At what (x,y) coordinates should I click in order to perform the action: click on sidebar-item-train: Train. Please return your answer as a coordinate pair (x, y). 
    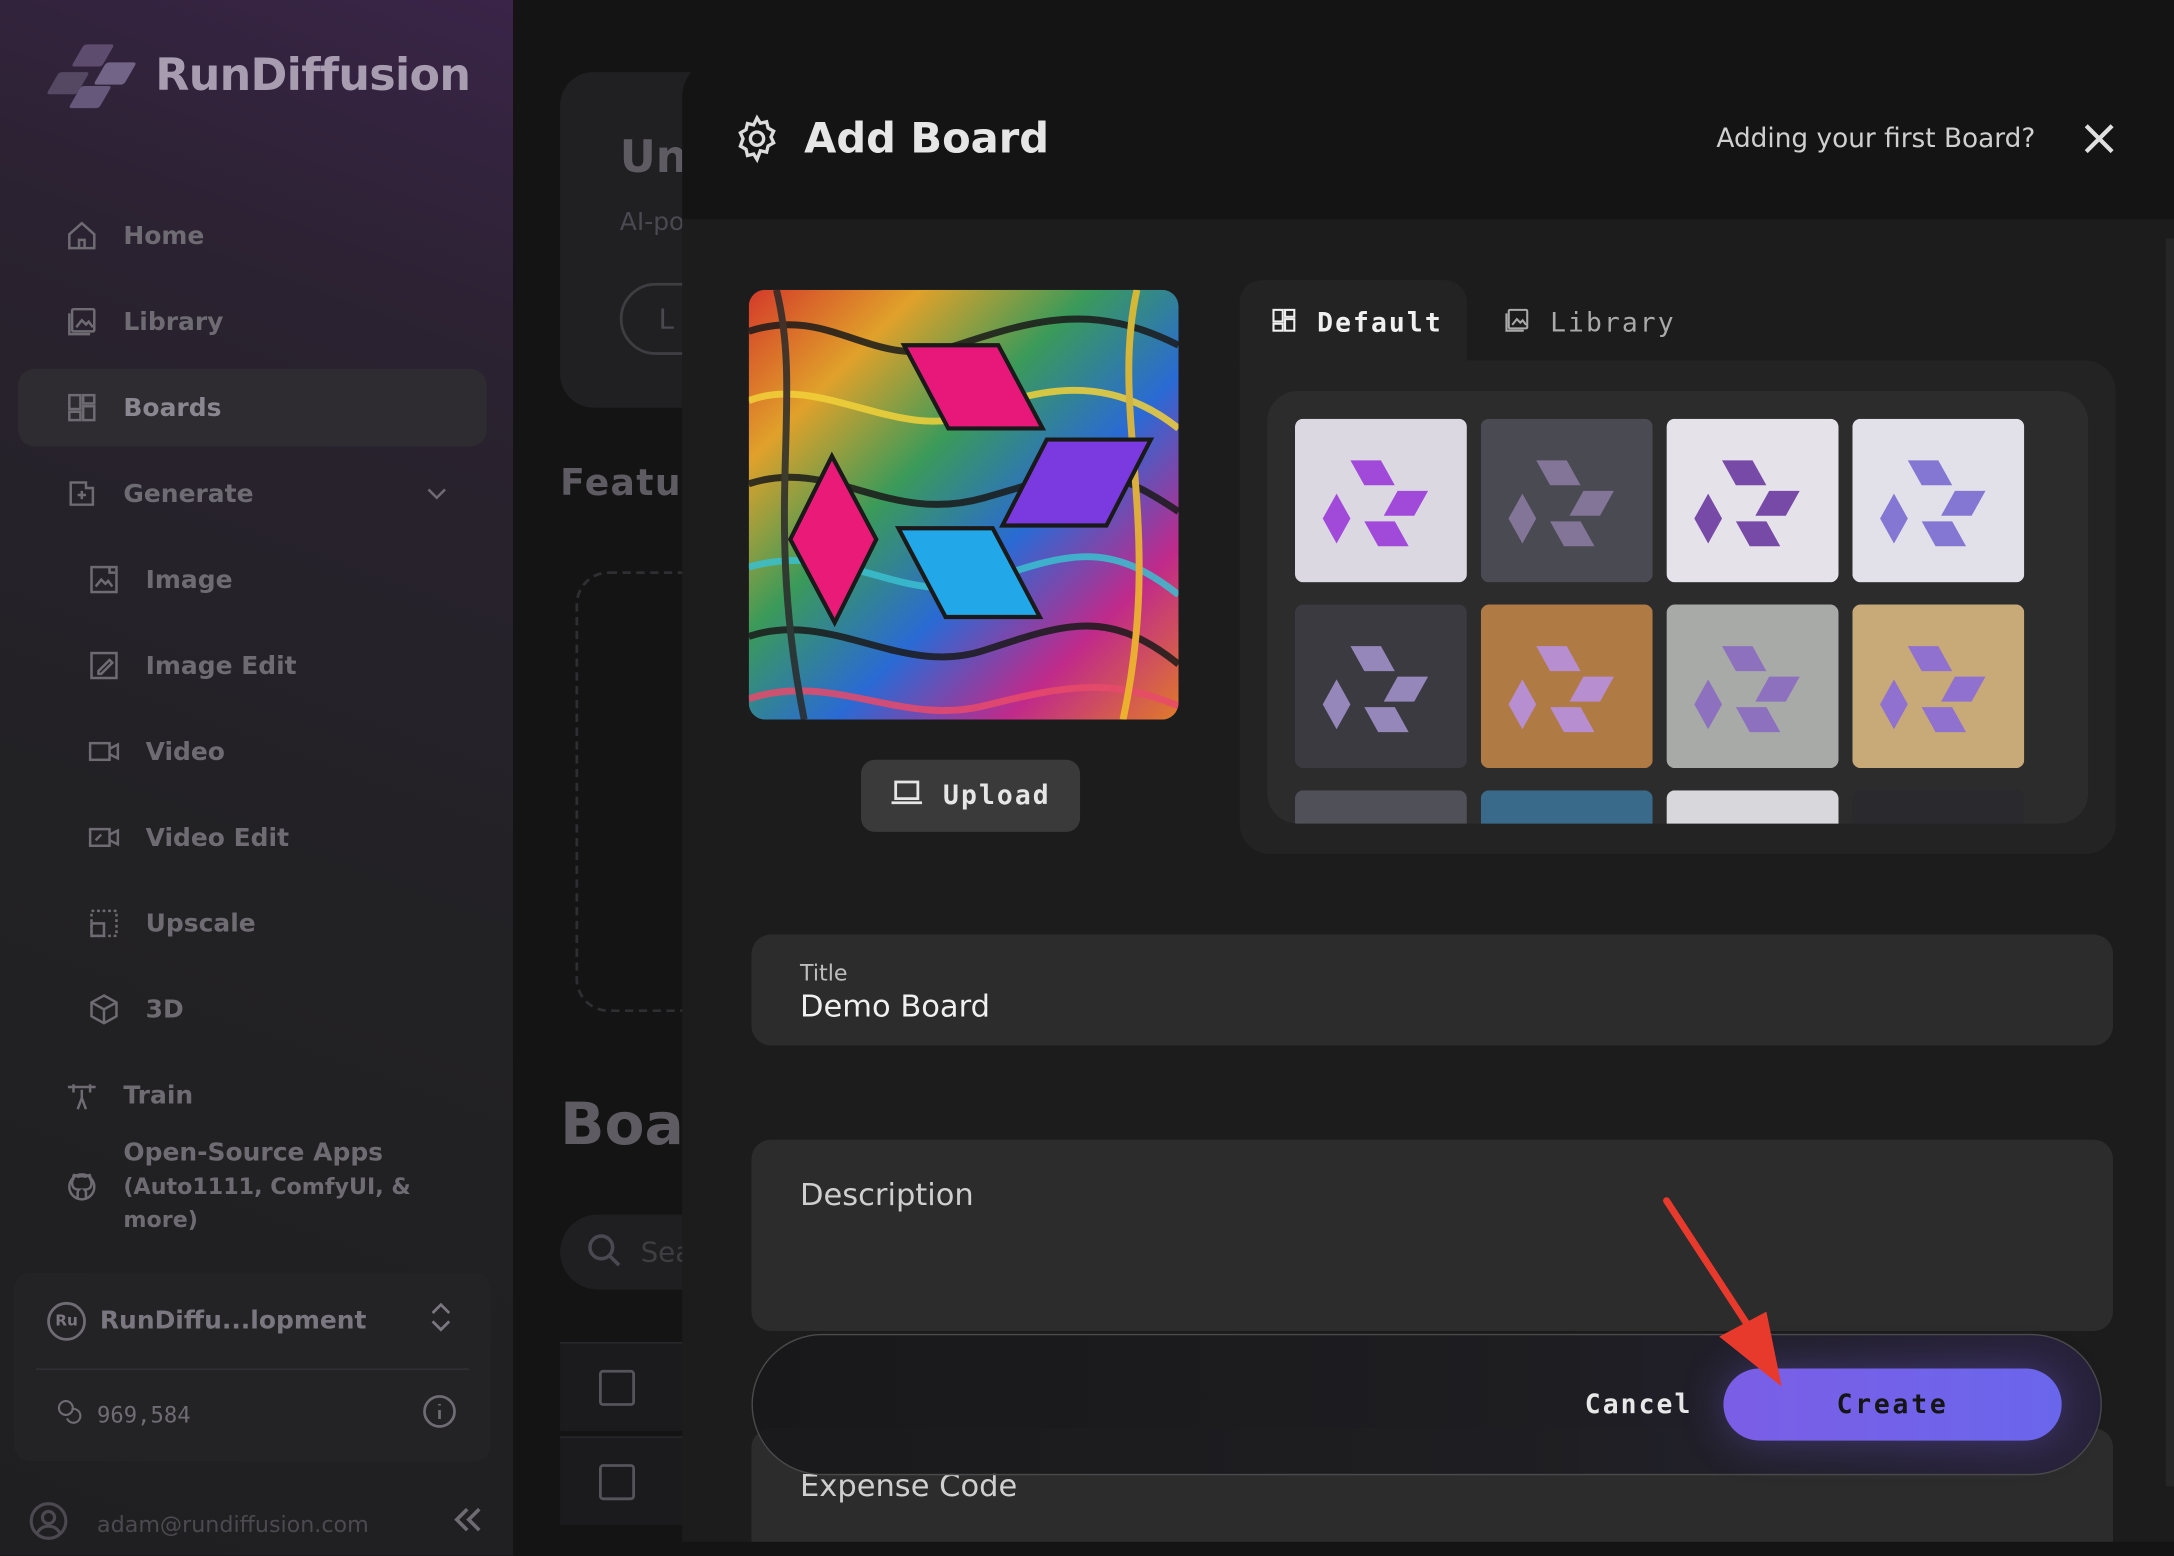
    Looking at the image, I should click on (252, 1096).